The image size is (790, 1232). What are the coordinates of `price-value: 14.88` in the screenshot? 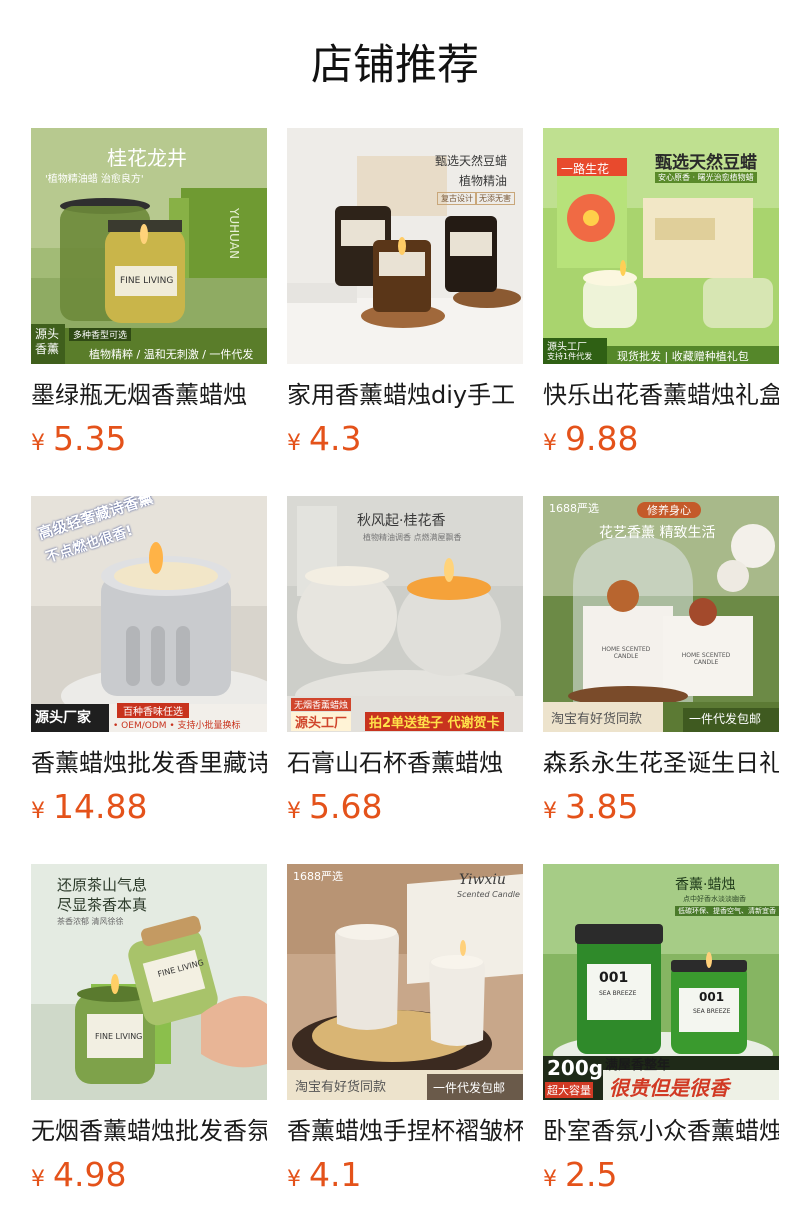 It's located at (100, 806).